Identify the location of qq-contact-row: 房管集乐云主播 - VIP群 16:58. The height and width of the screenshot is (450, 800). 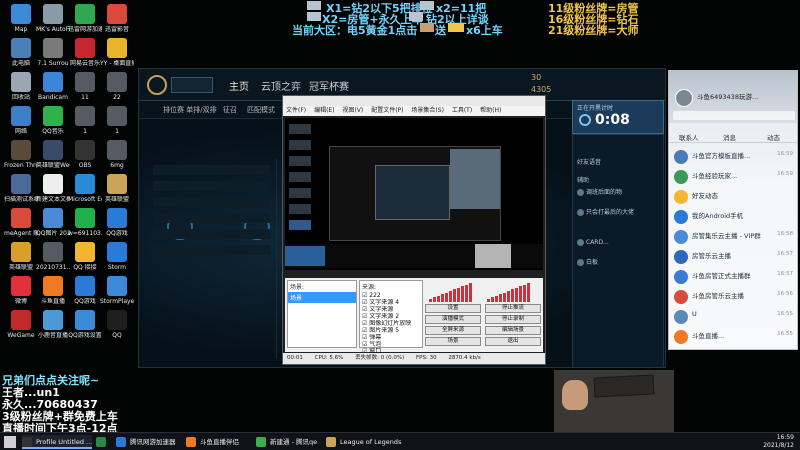
(733, 238).